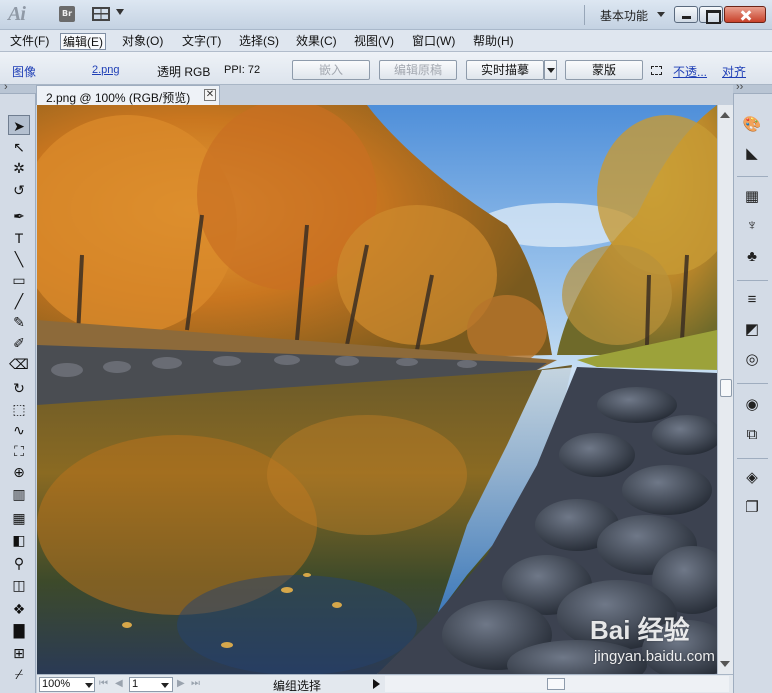  What do you see at coordinates (19, 518) in the screenshot?
I see `mesh-tool: ▦` at bounding box center [19, 518].